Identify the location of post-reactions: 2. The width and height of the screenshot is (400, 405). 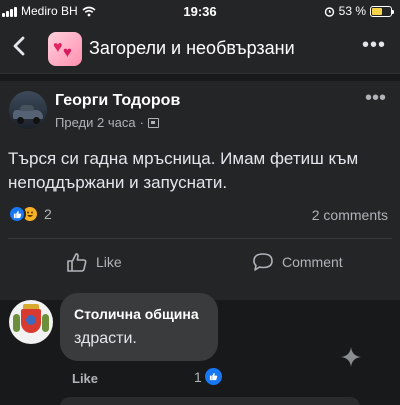
(30, 214).